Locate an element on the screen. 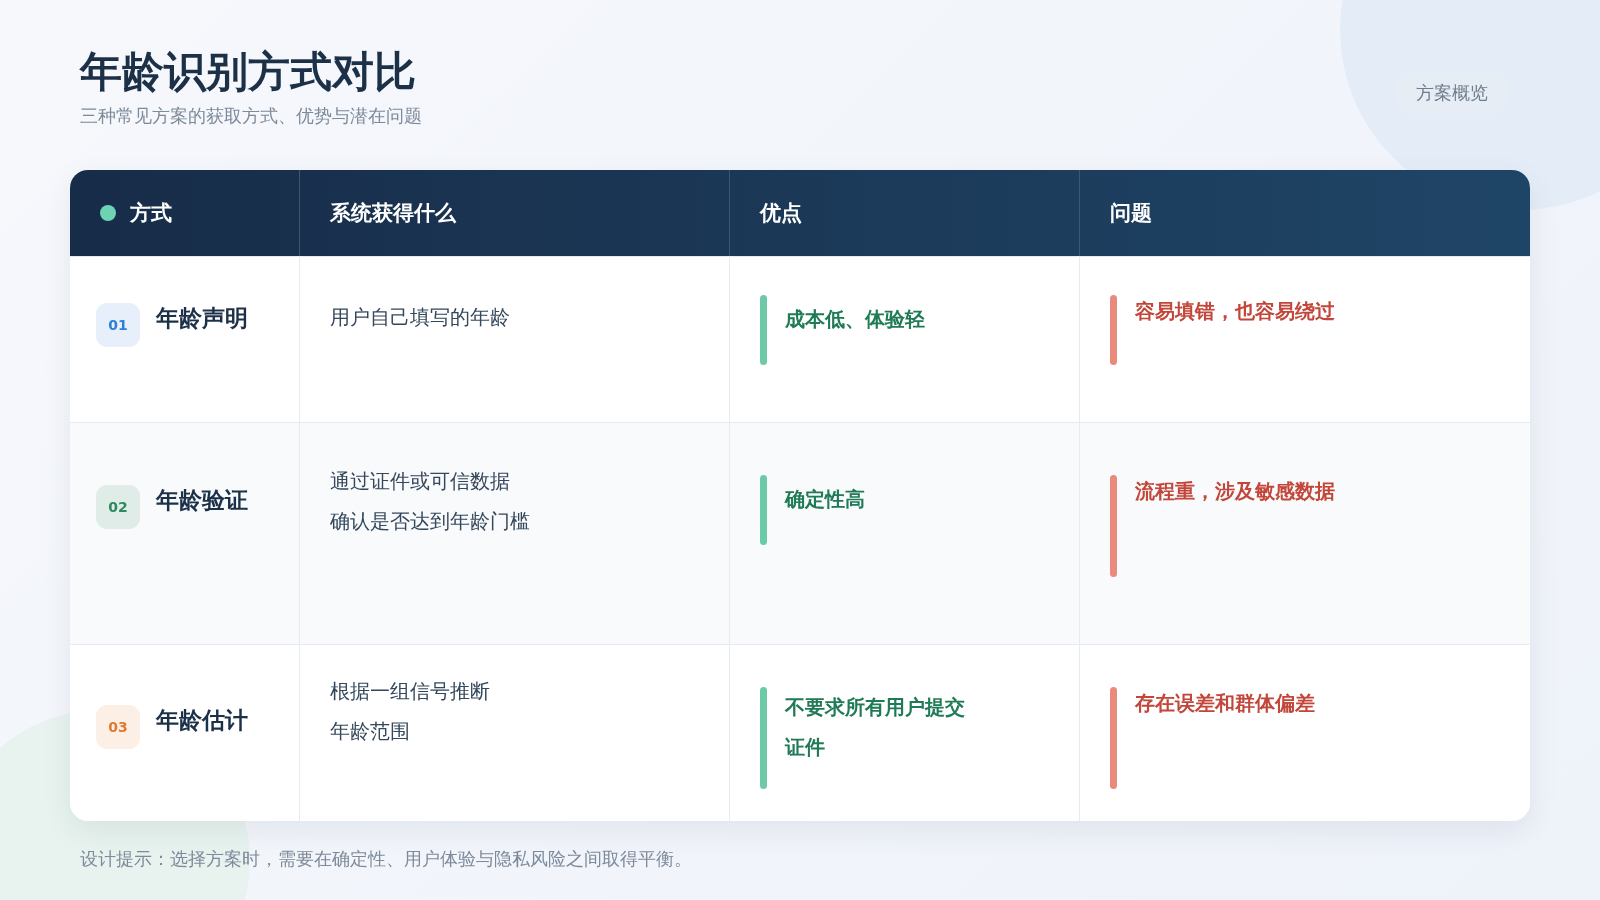 The image size is (1600, 900). cell-text: 通过证件或可信数据 is located at coordinates (420, 481).